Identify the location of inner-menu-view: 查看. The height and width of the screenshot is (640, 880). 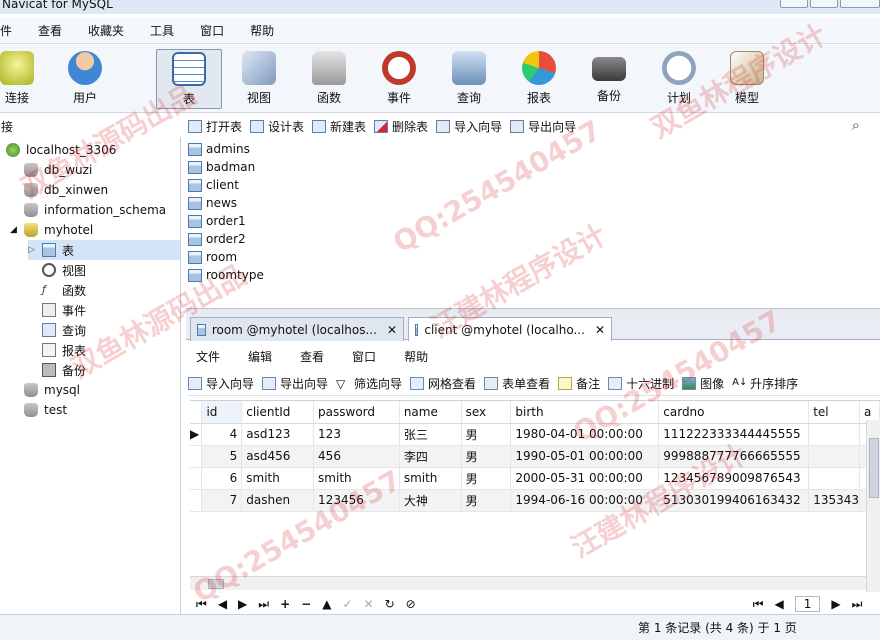
(312, 356).